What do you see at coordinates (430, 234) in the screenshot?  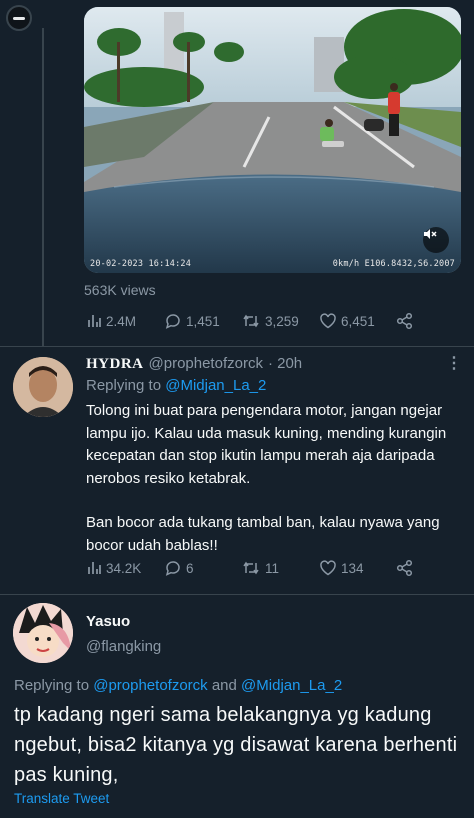 I see `speaker-muted-icon` at bounding box center [430, 234].